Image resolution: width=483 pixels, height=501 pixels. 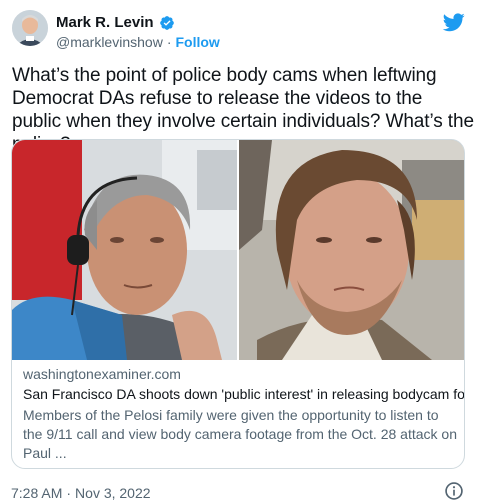 What do you see at coordinates (105, 22) in the screenshot?
I see `author-name: Mark R. Levin` at bounding box center [105, 22].